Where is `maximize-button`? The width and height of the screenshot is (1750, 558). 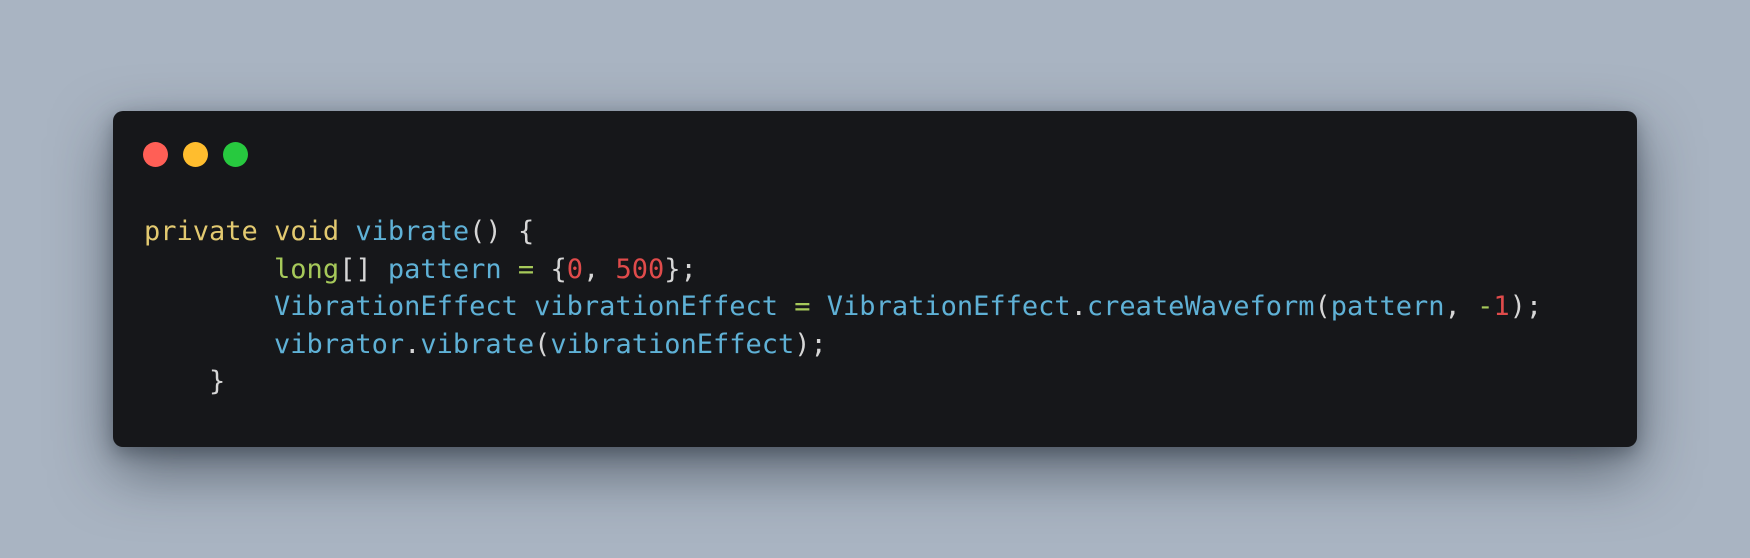 maximize-button is located at coordinates (235, 154).